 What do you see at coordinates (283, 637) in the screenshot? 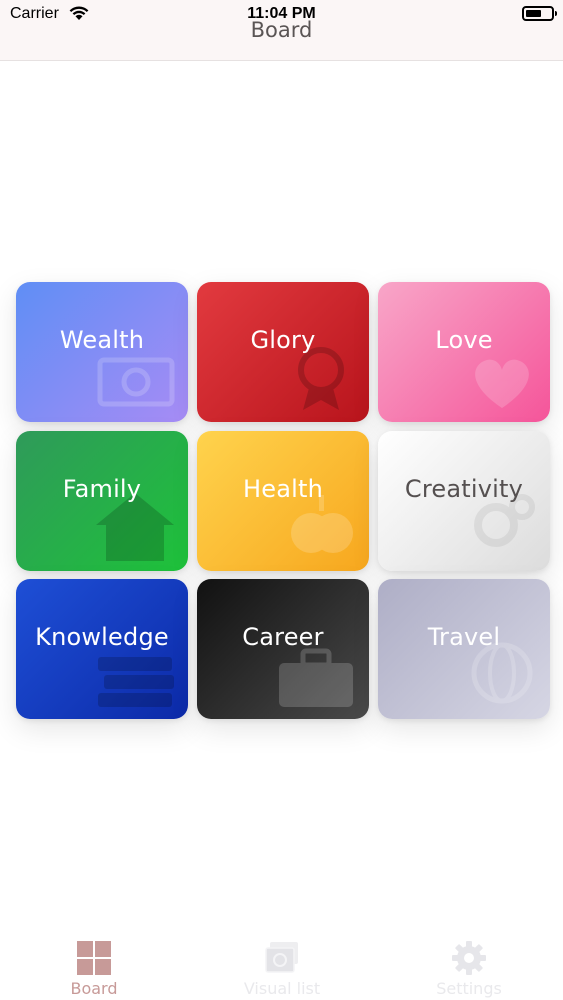
I see `tile-label: Career` at bounding box center [283, 637].